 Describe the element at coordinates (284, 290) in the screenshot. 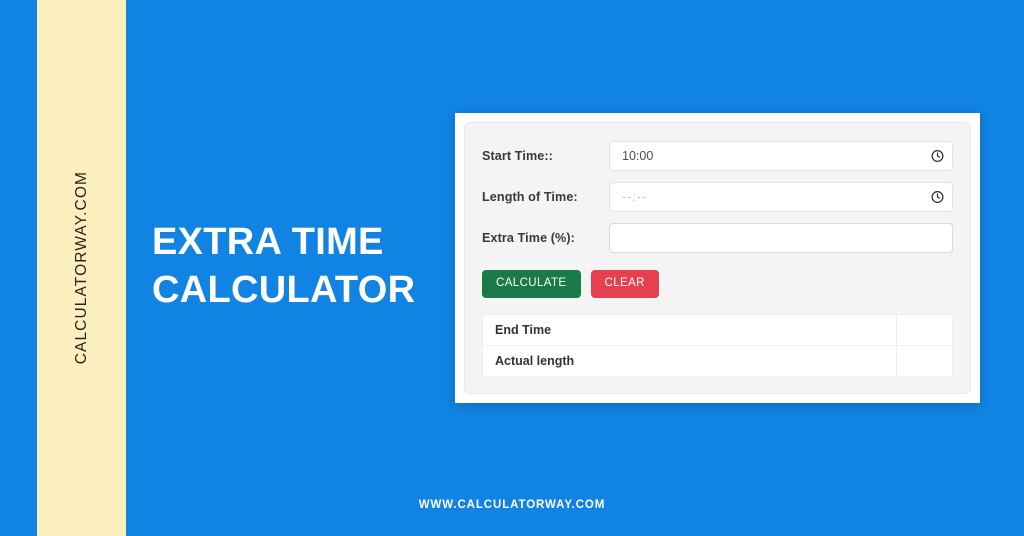

I see `page-title-line-2: CALCULATOR` at that location.